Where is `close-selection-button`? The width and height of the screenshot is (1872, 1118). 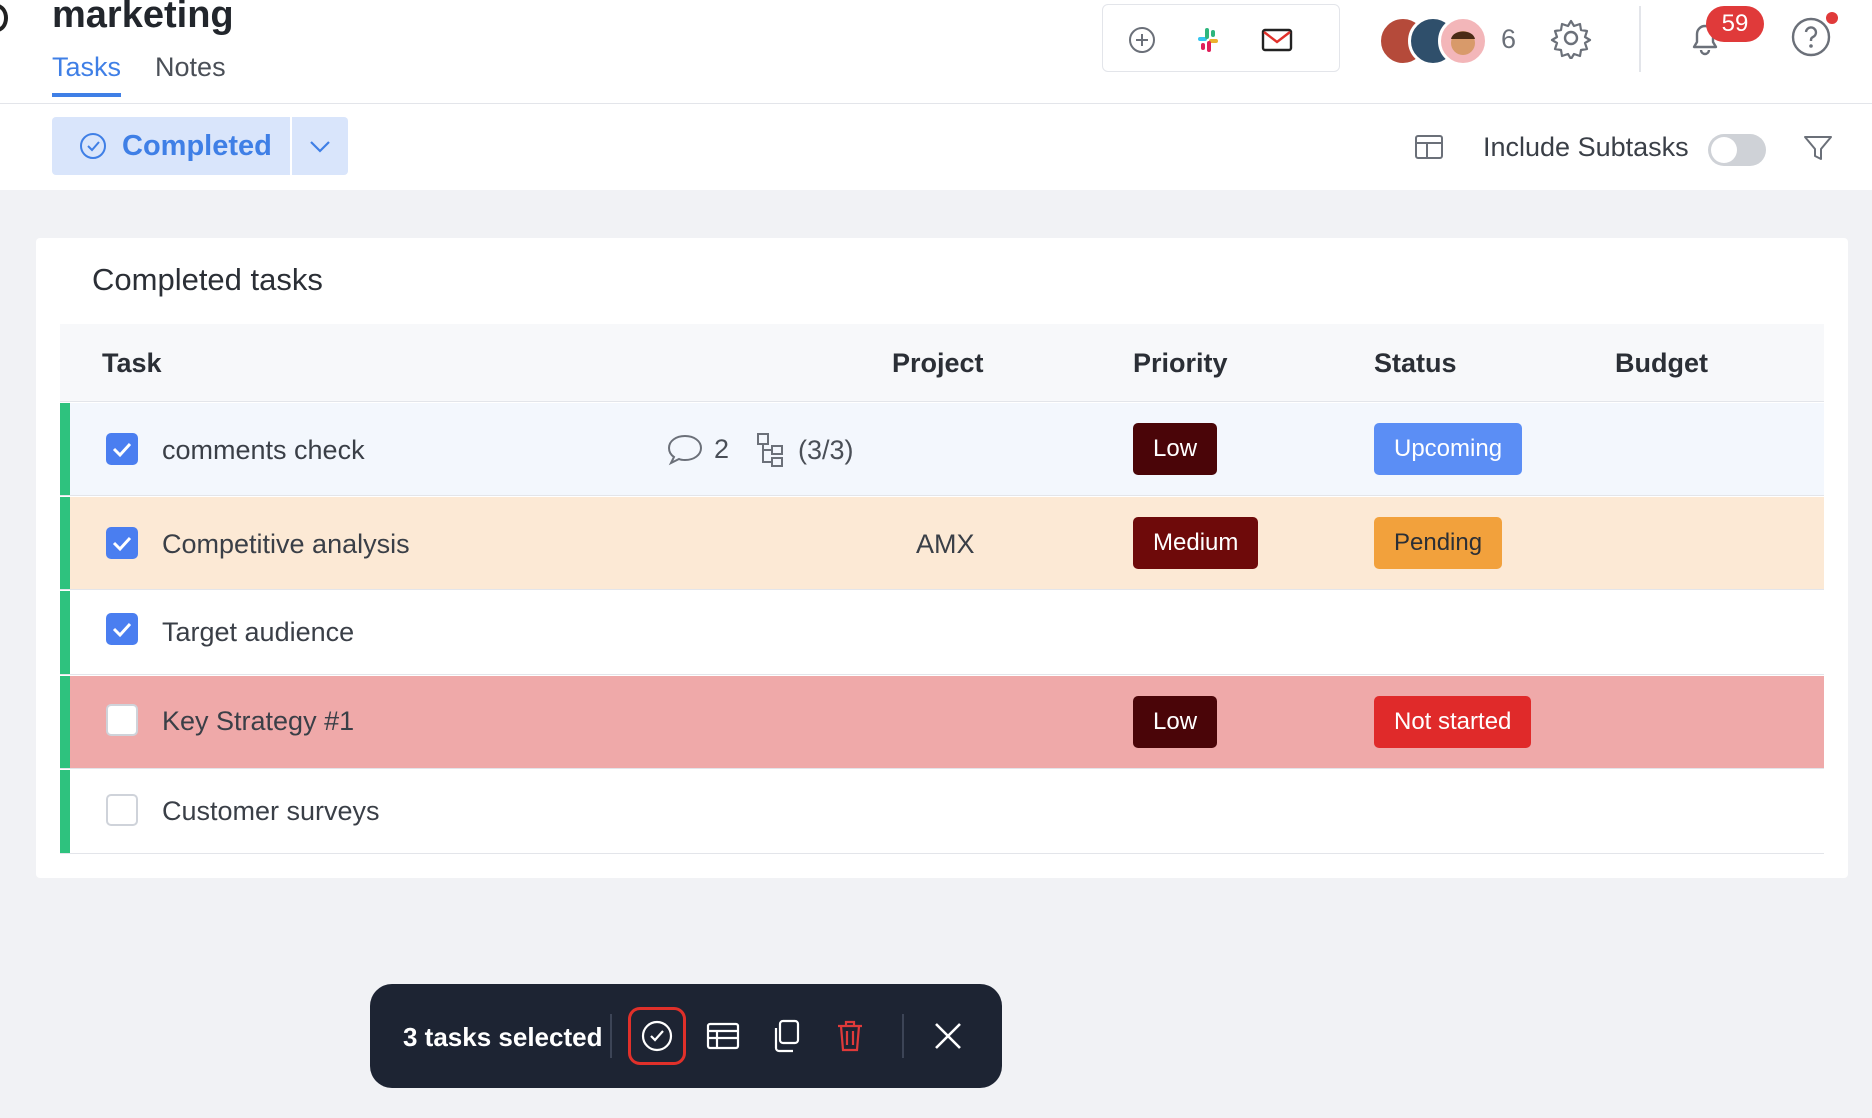 close-selection-button is located at coordinates (948, 1036).